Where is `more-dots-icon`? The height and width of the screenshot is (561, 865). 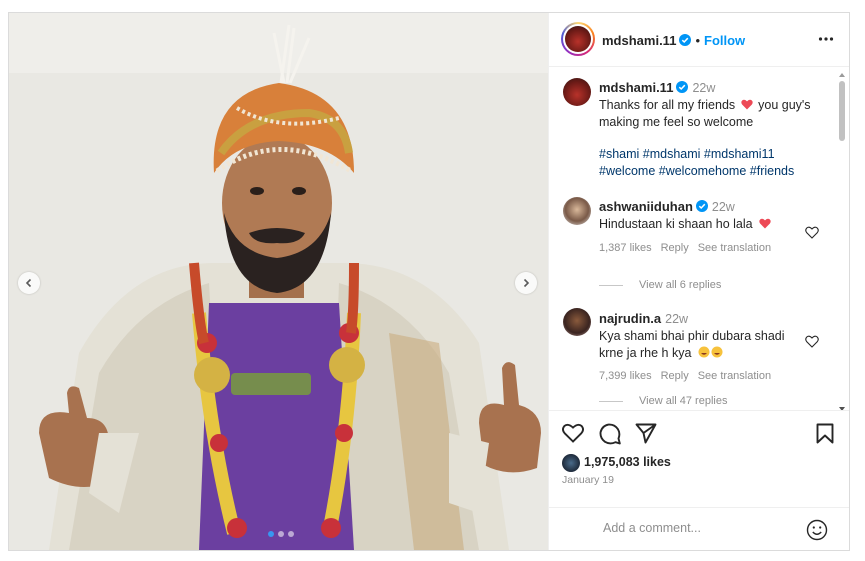
more-dots-icon is located at coordinates (826, 39).